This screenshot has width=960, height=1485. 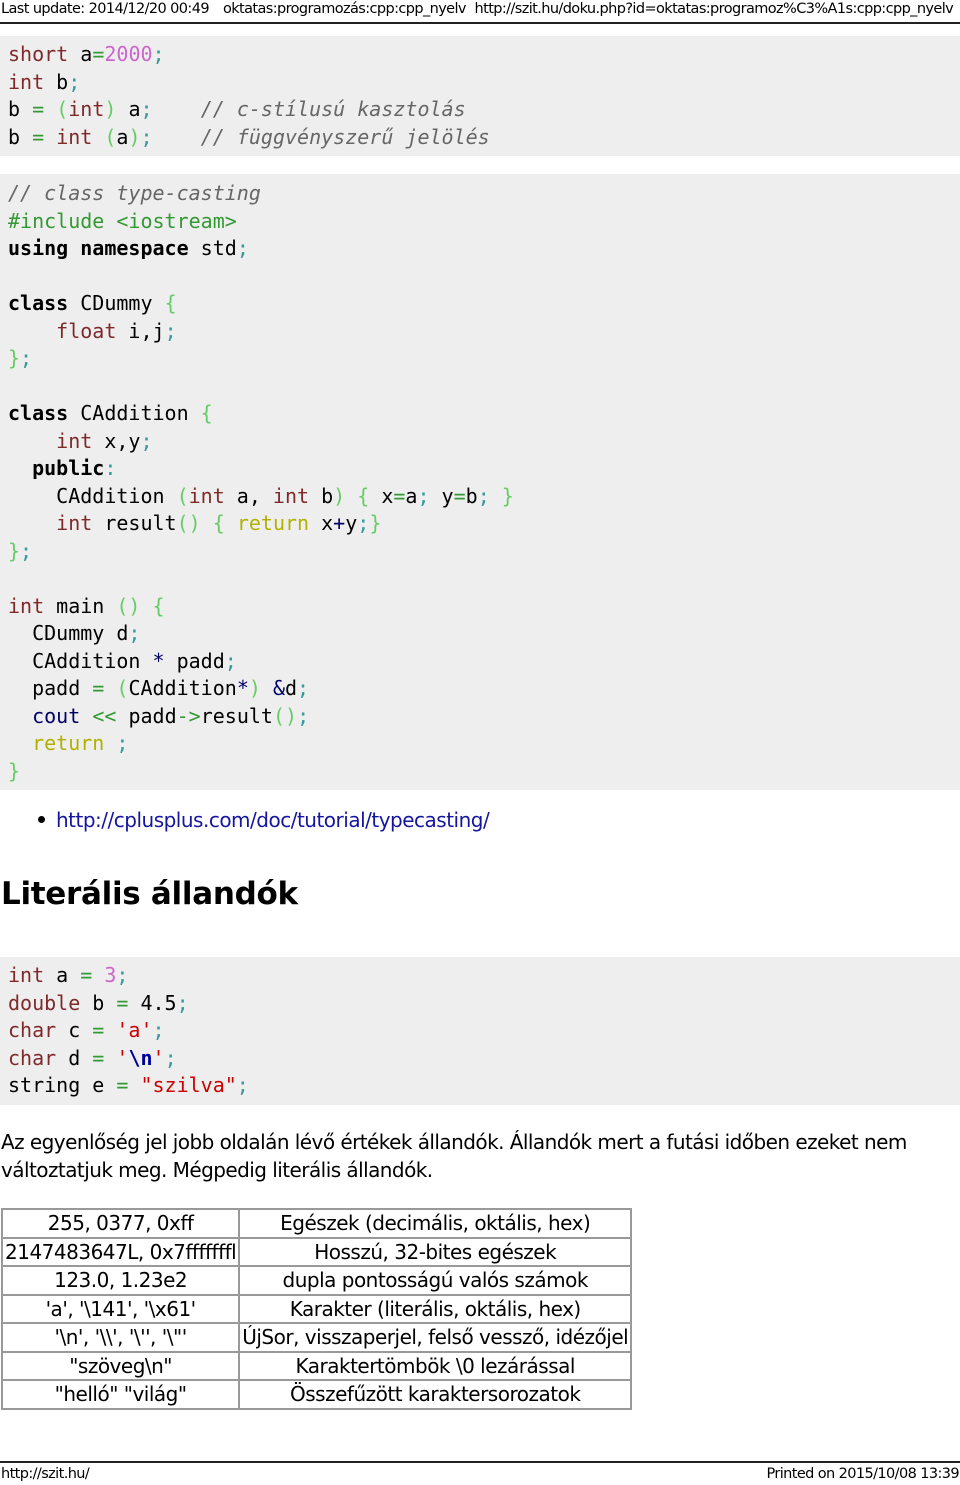 What do you see at coordinates (242, 688) in the screenshot?
I see `code-token: *` at bounding box center [242, 688].